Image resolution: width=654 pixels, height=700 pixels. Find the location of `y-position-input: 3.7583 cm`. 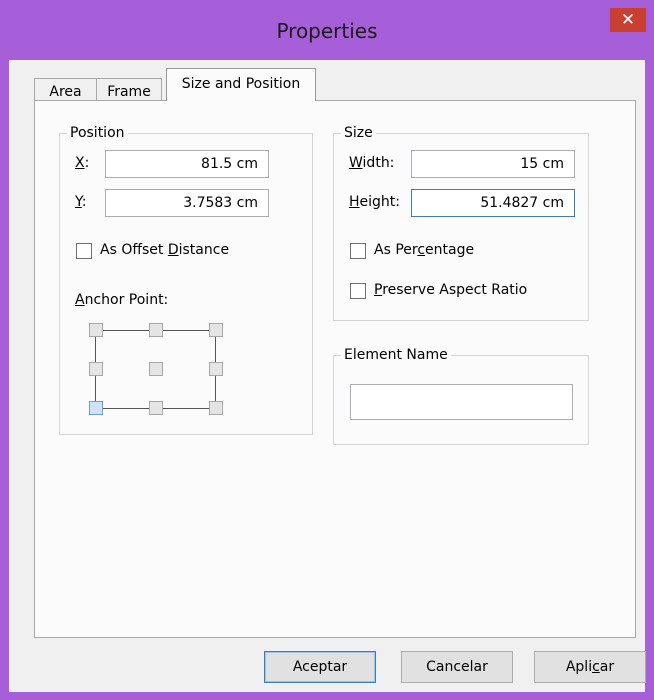

y-position-input: 3.7583 cm is located at coordinates (187, 203).